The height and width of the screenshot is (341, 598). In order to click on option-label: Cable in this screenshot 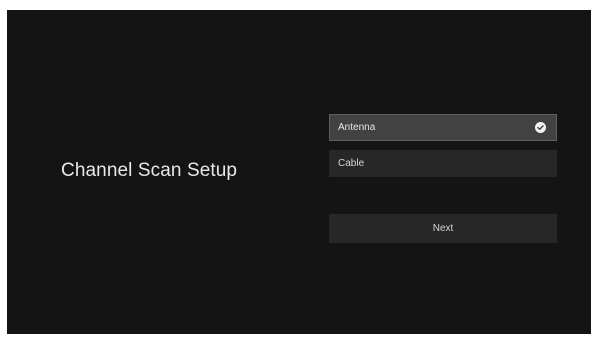, I will do `click(351, 163)`.